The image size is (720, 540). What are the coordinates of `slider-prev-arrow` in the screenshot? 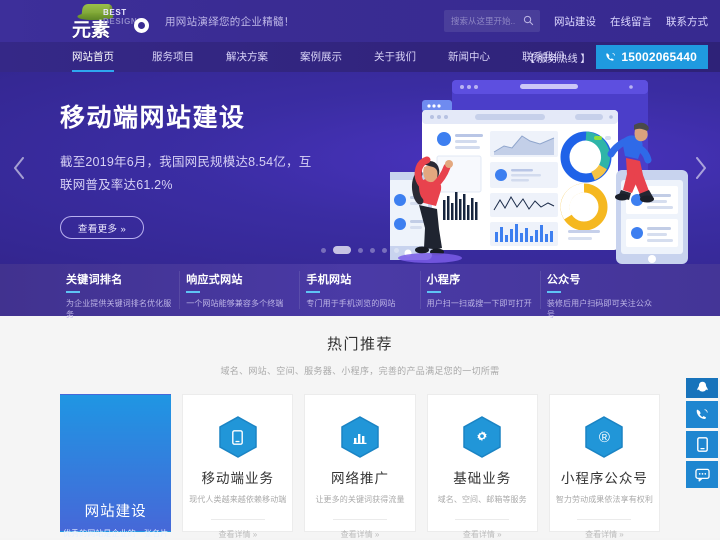 It's located at (20, 168).